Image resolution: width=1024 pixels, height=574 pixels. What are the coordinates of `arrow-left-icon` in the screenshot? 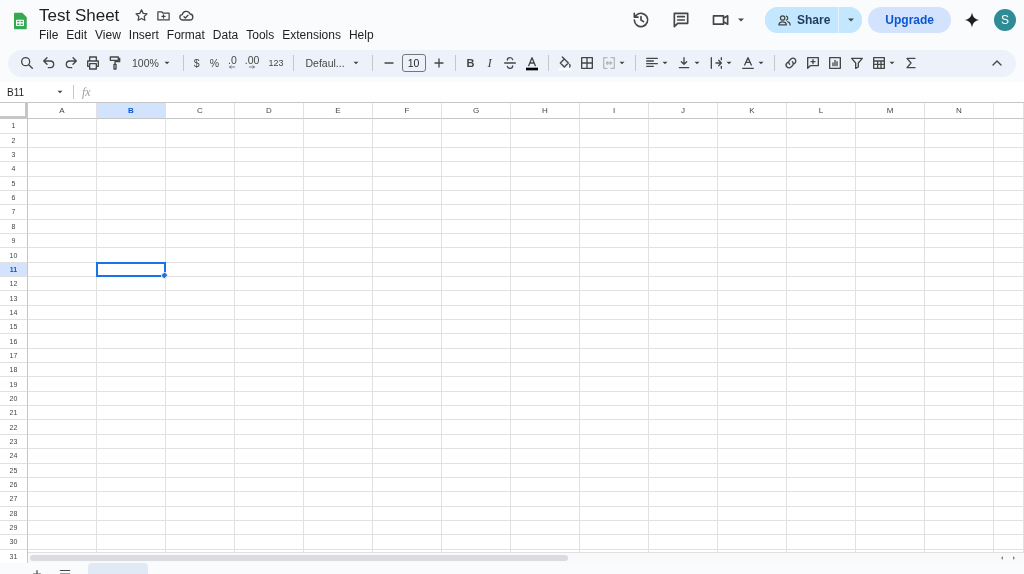 It's located at (232, 67).